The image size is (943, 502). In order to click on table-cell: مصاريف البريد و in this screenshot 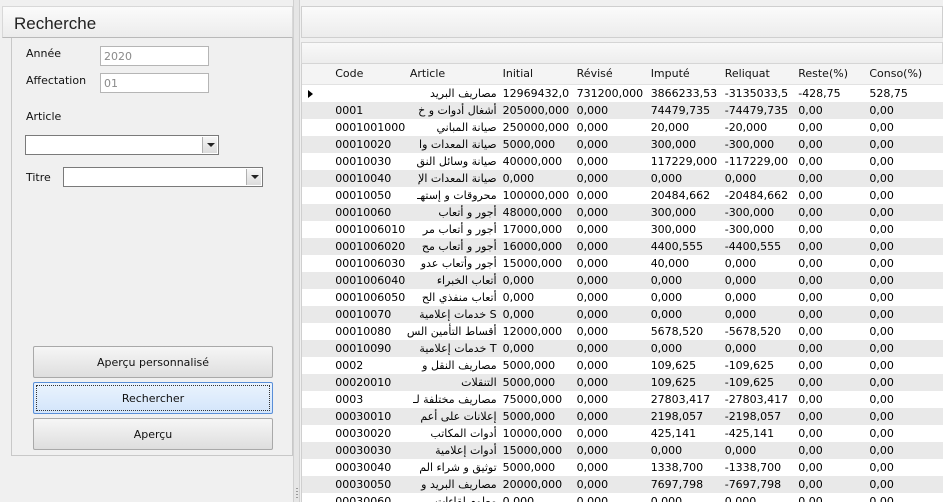, I will do `click(453, 484)`.